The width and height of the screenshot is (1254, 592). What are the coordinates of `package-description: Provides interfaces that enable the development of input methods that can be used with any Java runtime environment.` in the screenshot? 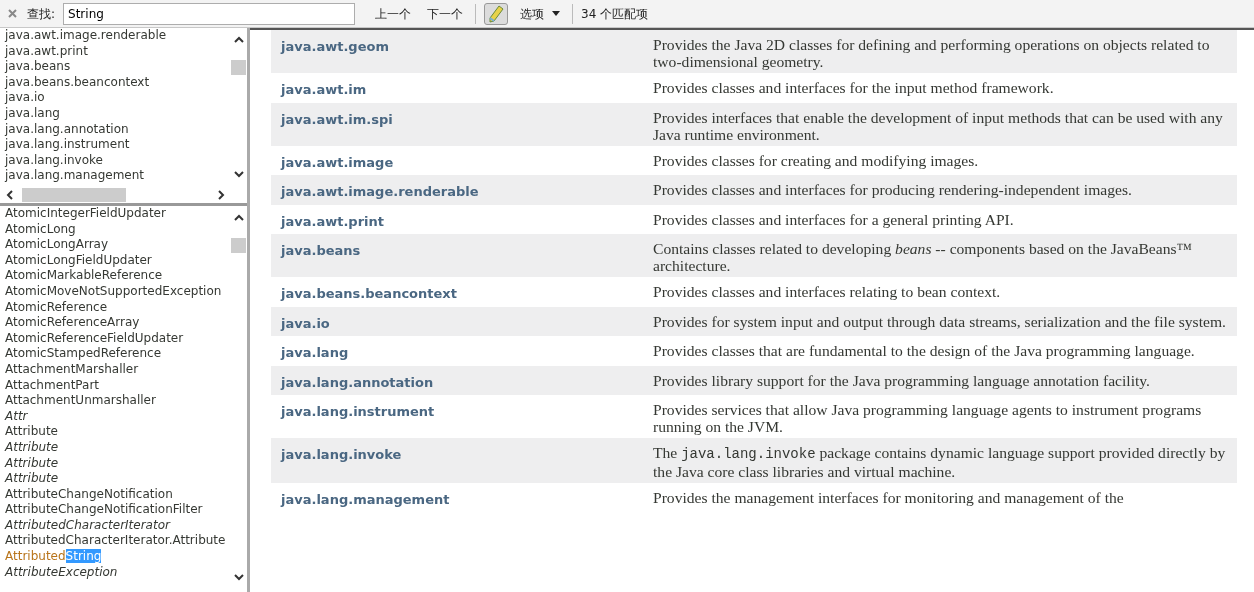 It's located at (938, 125).